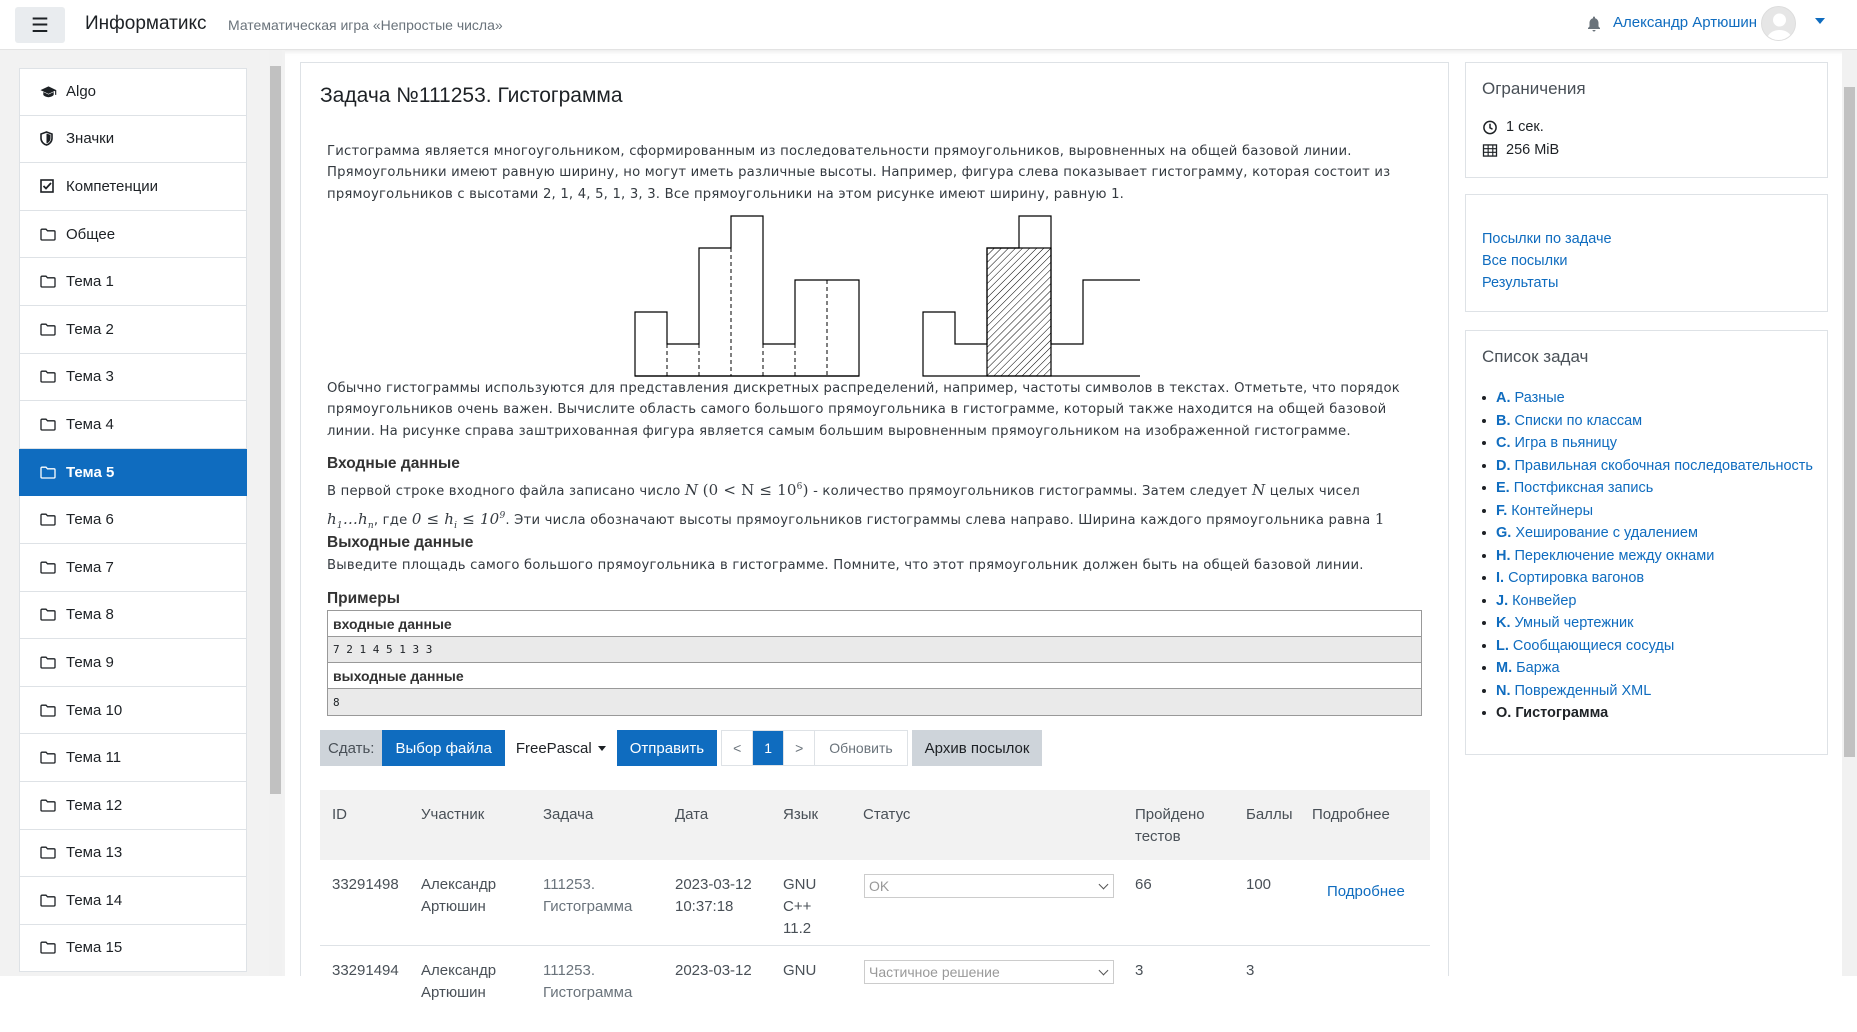 This screenshot has height=1032, width=1857. What do you see at coordinates (133, 758) in the screenshot?
I see `sidebar-item-тема-11: Тема 11` at bounding box center [133, 758].